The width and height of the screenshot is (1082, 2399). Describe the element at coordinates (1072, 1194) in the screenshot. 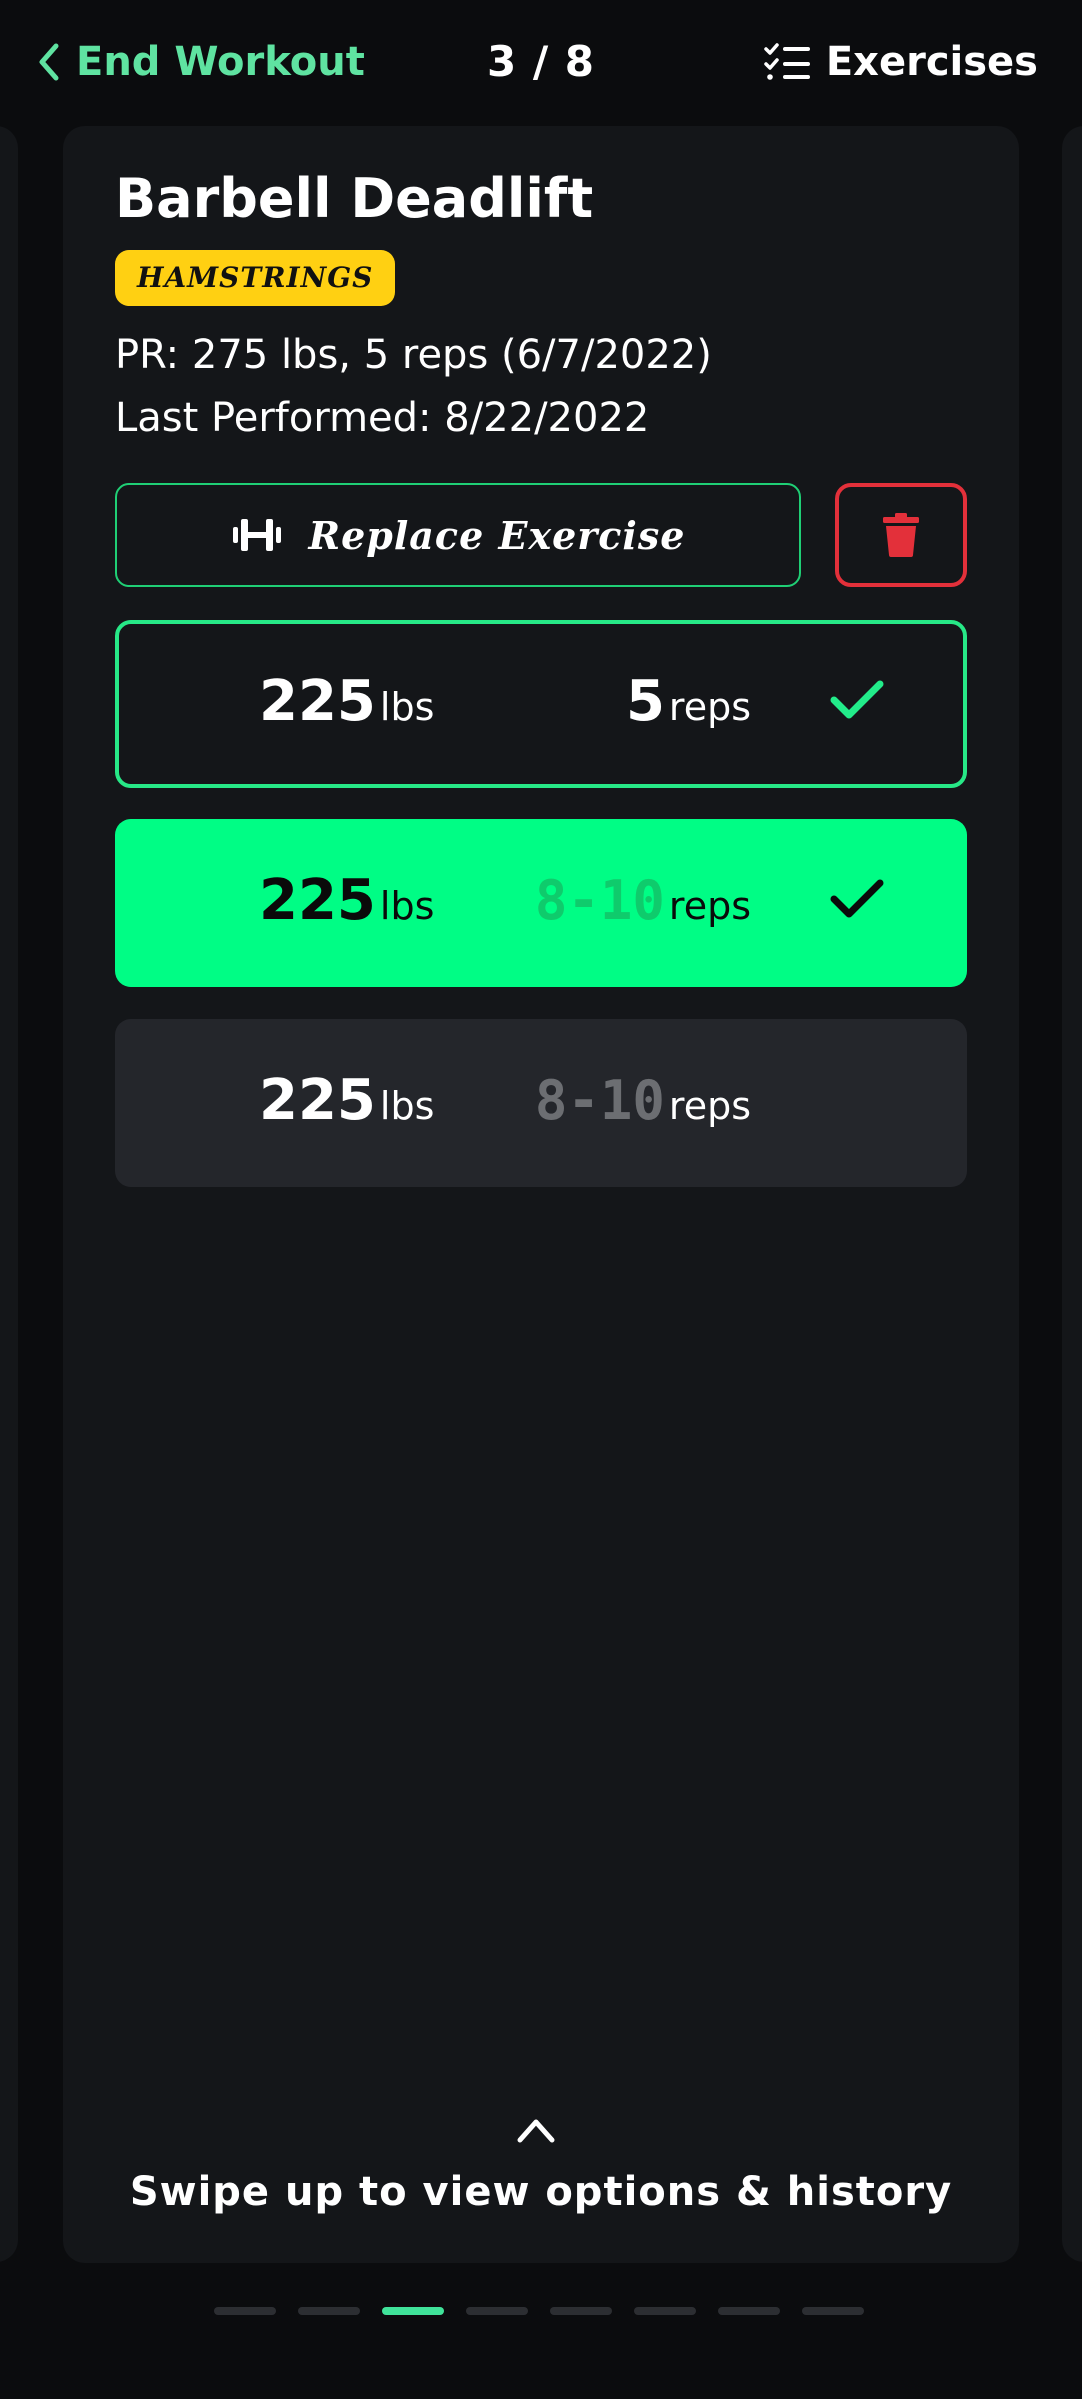

I see `next-exercise-card` at that location.